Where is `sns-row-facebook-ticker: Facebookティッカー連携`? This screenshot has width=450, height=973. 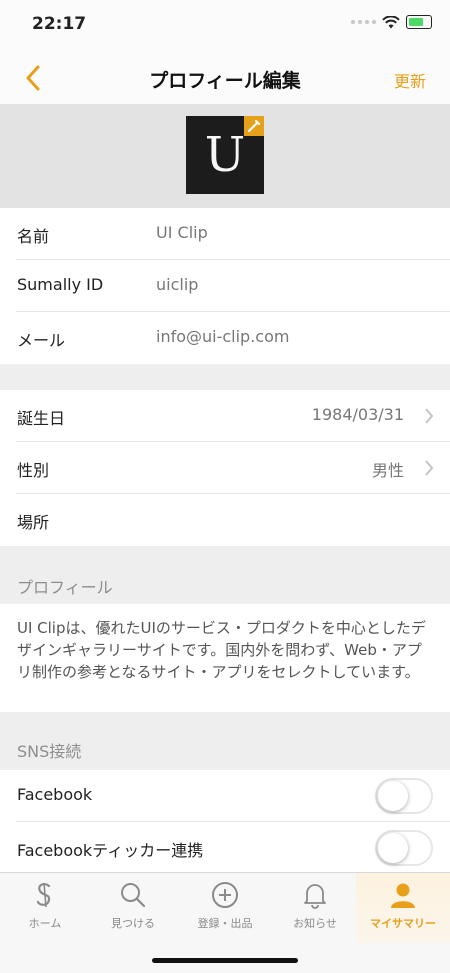 sns-row-facebook-ticker: Facebookティッカー連携 is located at coordinates (225, 848).